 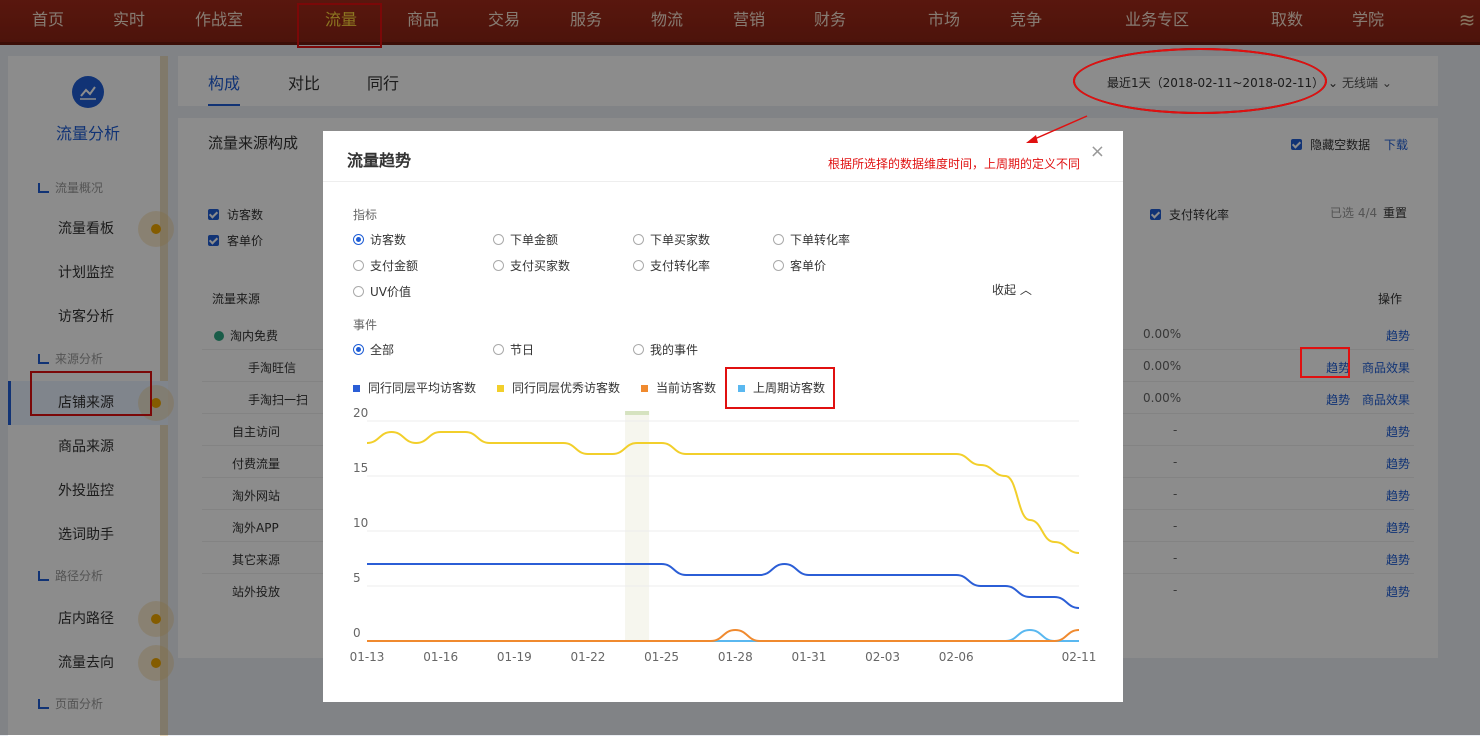 I want to click on y-tick-label: 0, so click(x=357, y=633).